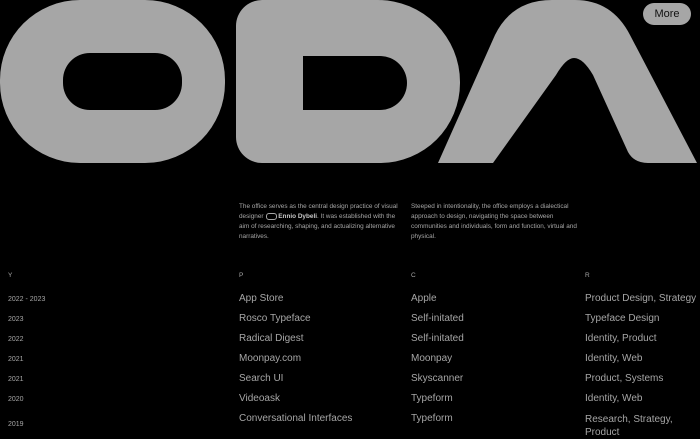 The height and width of the screenshot is (439, 700). Describe the element at coordinates (424, 298) in the screenshot. I see `row-client: Apple` at that location.